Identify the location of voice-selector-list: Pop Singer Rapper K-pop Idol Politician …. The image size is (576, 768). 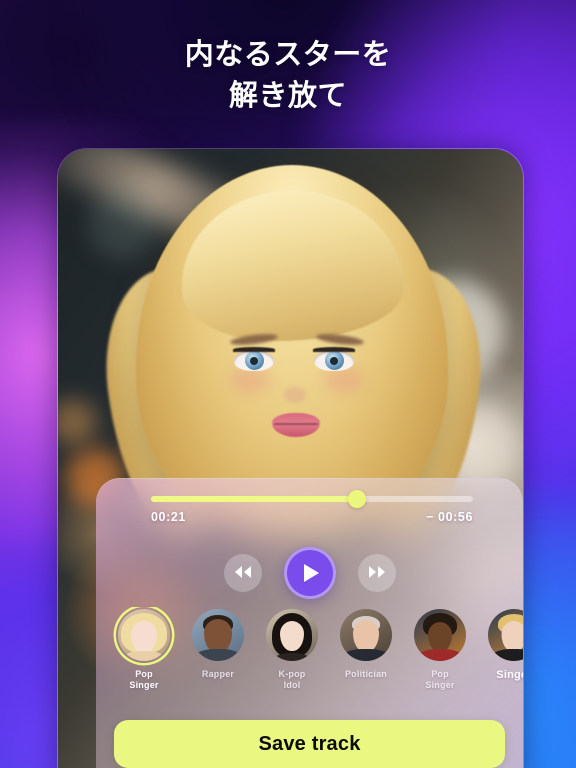
(309, 649).